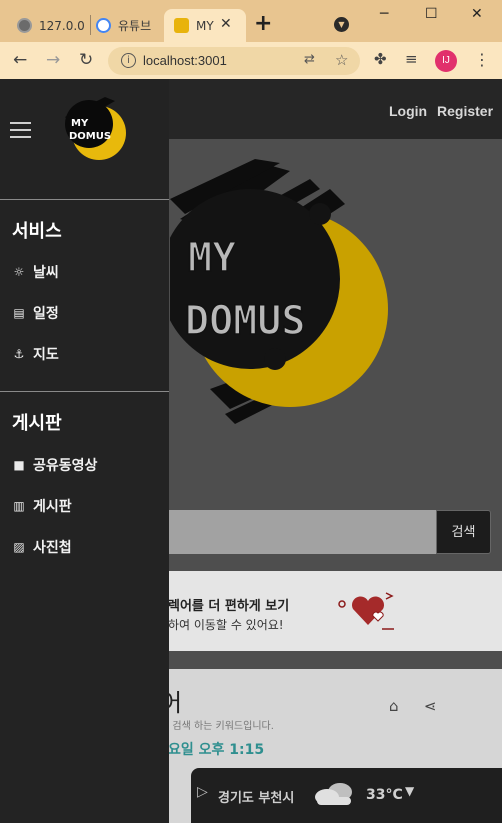 This screenshot has width=502, height=823. What do you see at coordinates (65, 466) in the screenshot?
I see `sidebar-item-label: 공유동영상` at bounding box center [65, 466].